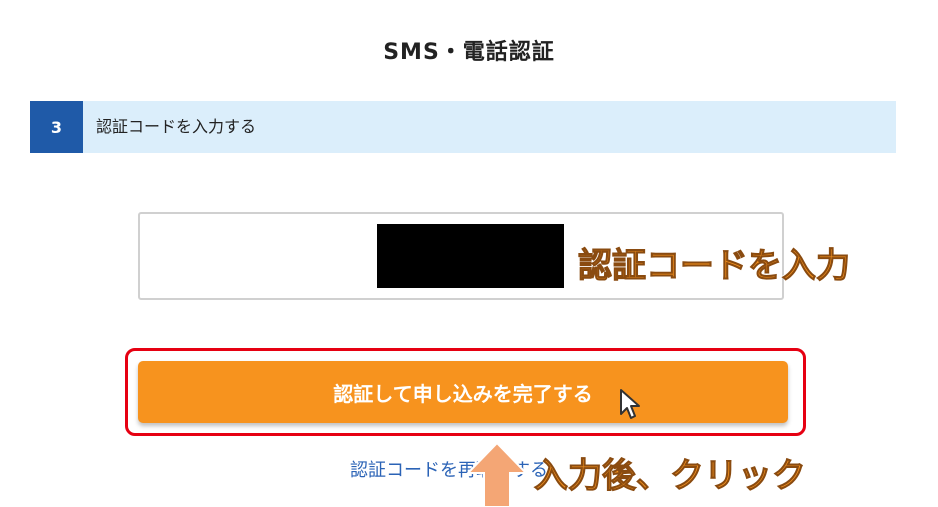 The height and width of the screenshot is (507, 938). I want to click on step-header: 3 認証コードを入力する, so click(463, 127).